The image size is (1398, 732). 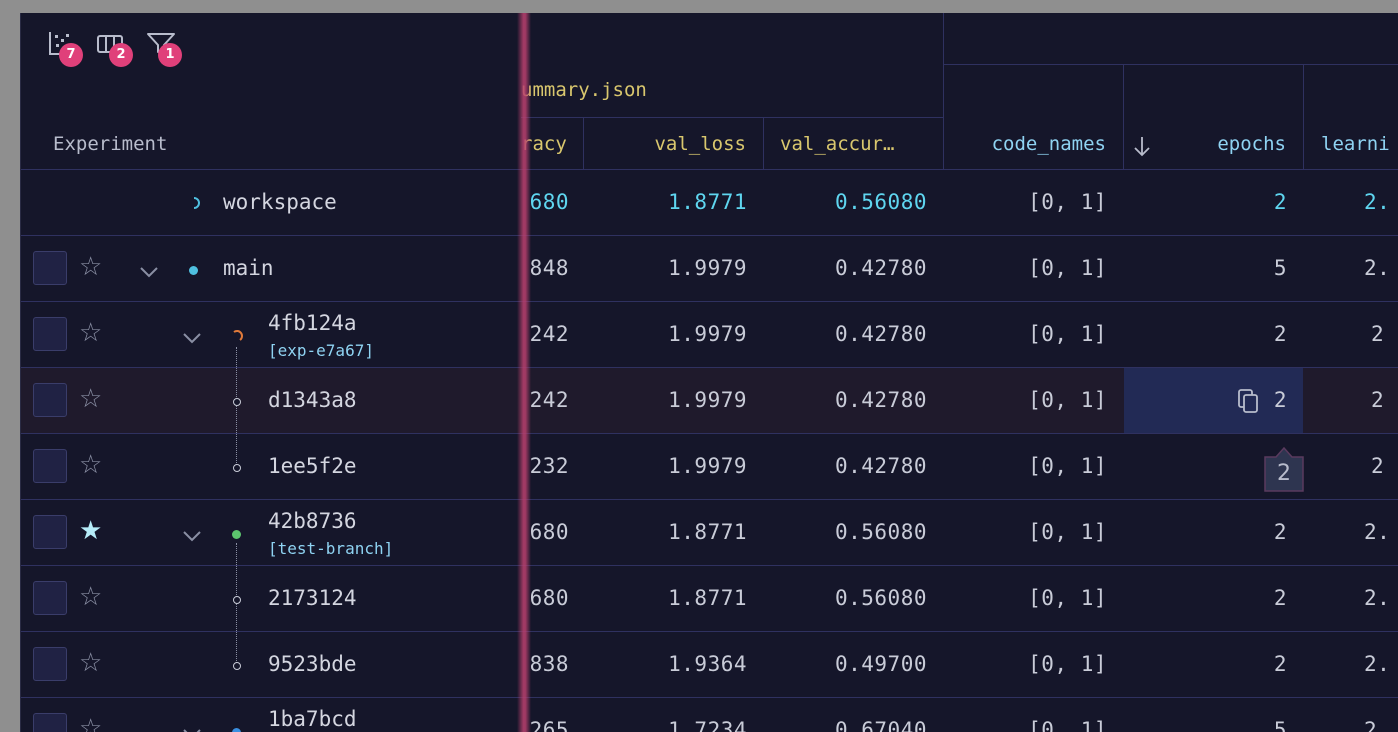 What do you see at coordinates (236, 407) in the screenshot?
I see `tree-connector` at bounding box center [236, 407].